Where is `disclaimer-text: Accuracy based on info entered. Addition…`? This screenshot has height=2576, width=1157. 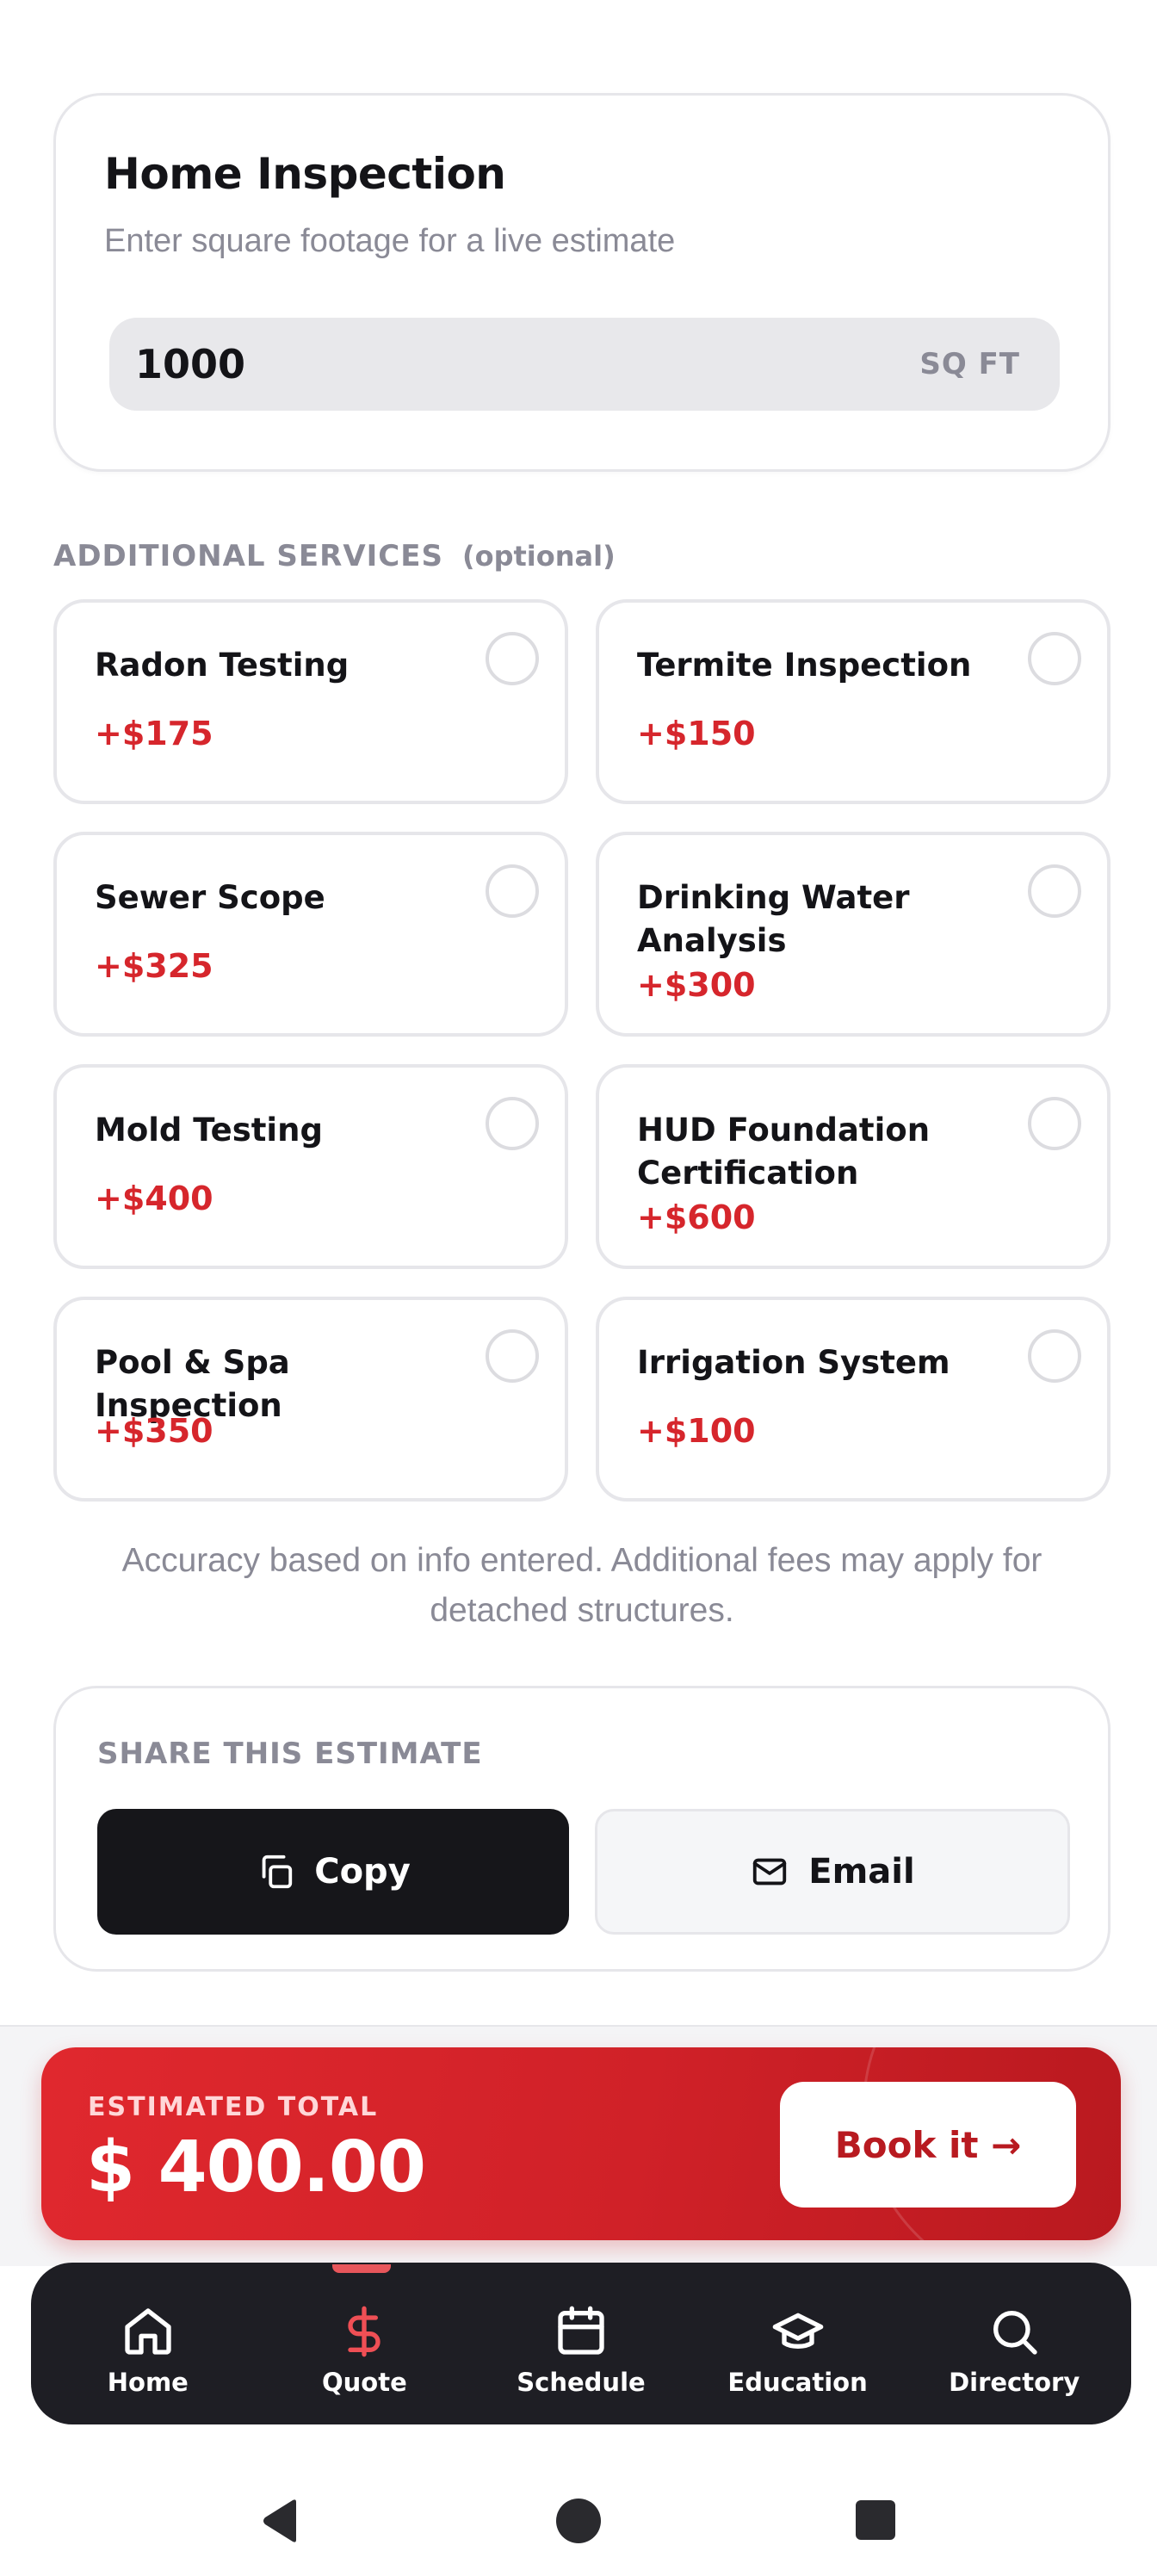
disclaimer-text: Accuracy based on info entered. Addition… is located at coordinates (582, 1586).